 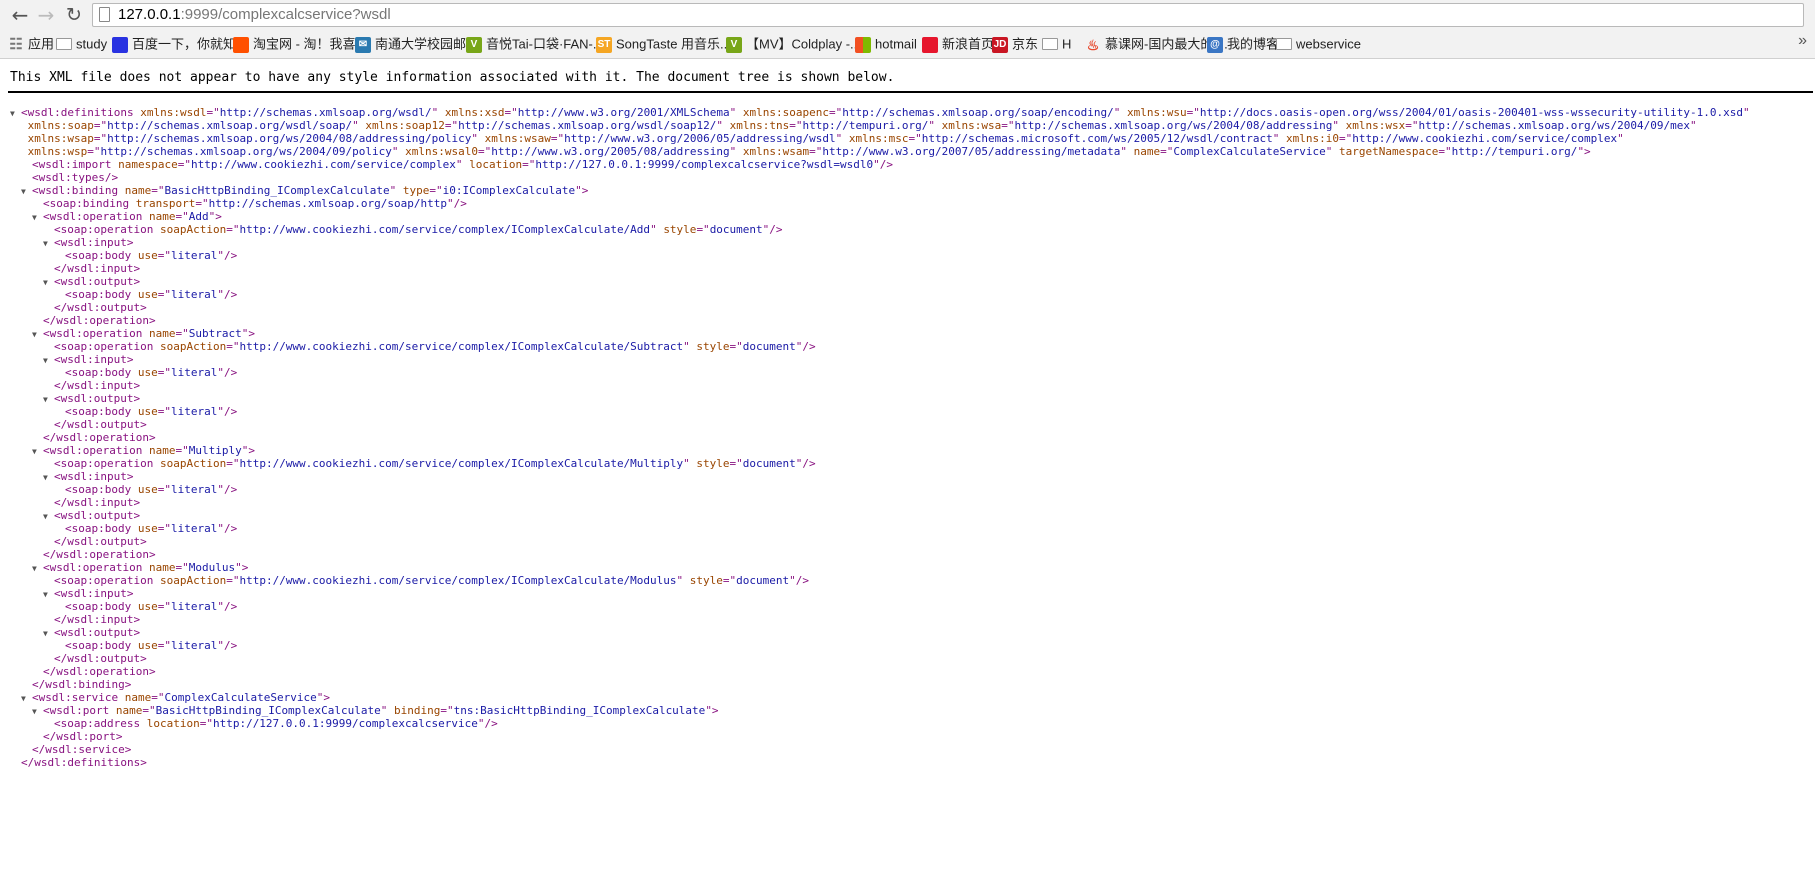 I want to click on xml-attr-name: xmlns:wsx, so click(x=1375, y=125).